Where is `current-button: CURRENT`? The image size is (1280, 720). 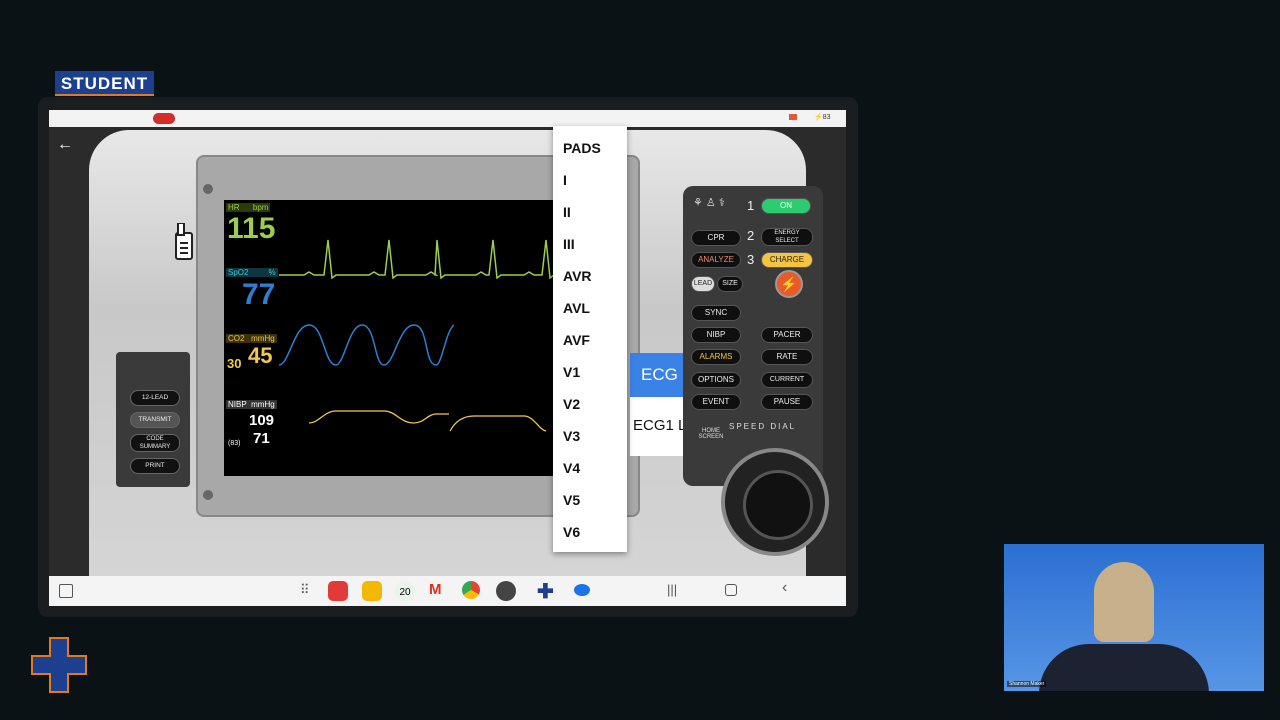
current-button: CURRENT is located at coordinates (787, 380).